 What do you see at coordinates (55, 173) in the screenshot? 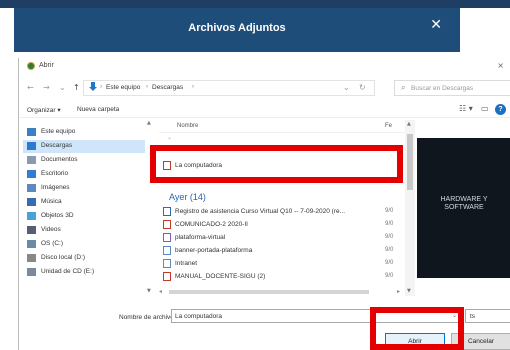
I see `sidebar-item-label: Escritorio` at bounding box center [55, 173].